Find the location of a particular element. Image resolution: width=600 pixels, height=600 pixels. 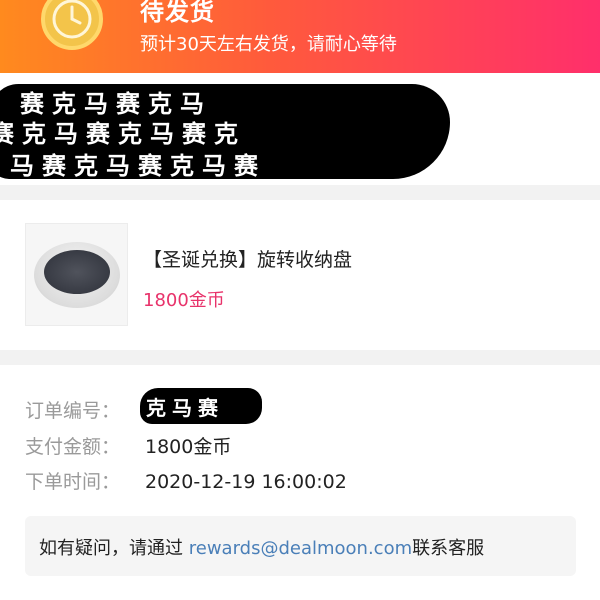

product-price: 1800金币 is located at coordinates (184, 300).